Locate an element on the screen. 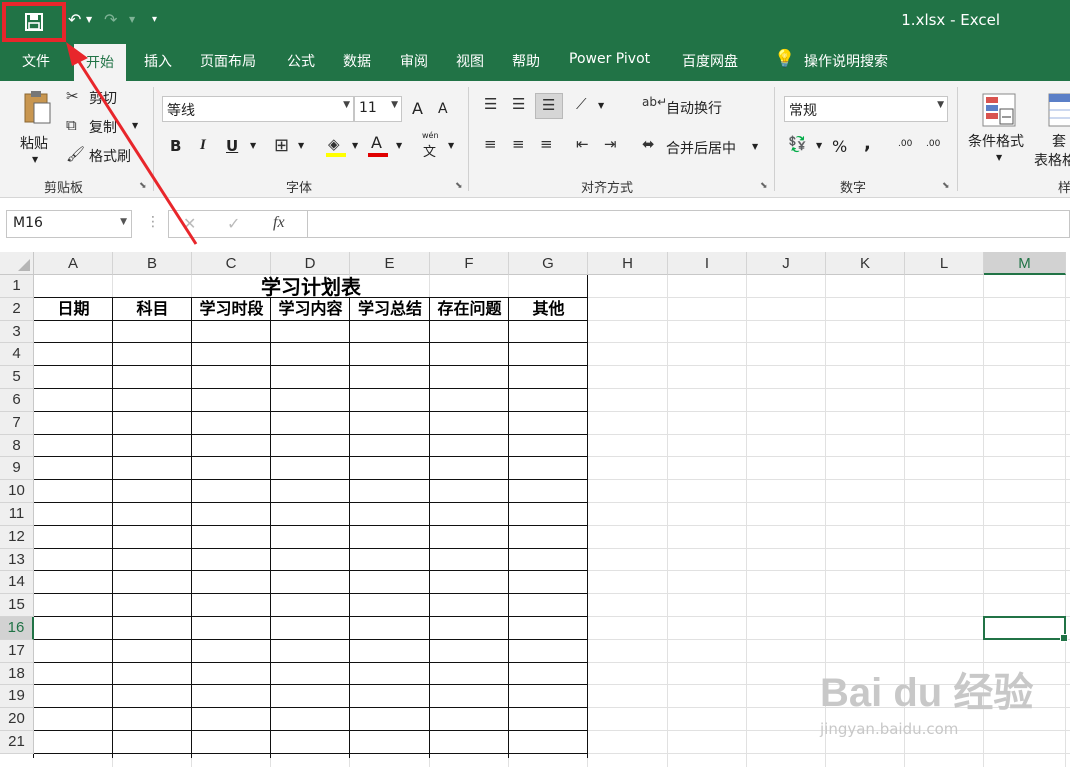 This screenshot has width=1070, height=767. header-cell-e: 学习总结 is located at coordinates (390, 309).